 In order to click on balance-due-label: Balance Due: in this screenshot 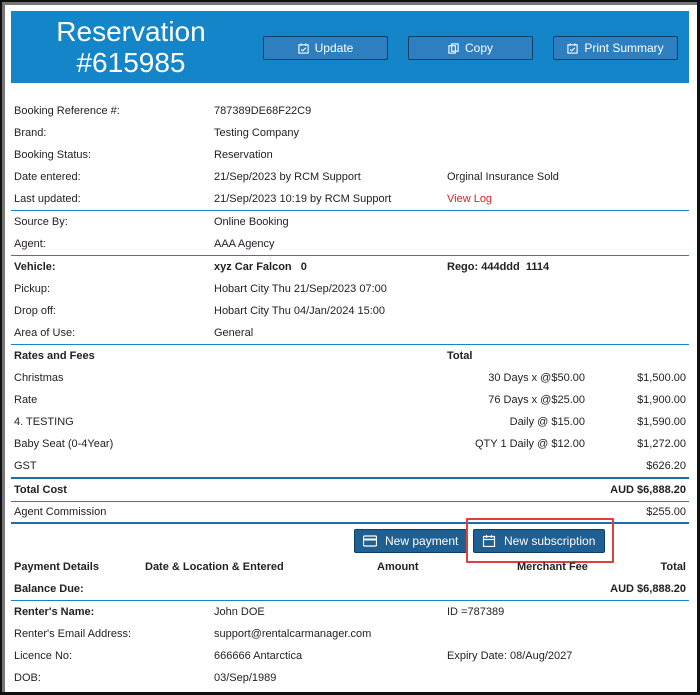, I will do `click(49, 589)`.